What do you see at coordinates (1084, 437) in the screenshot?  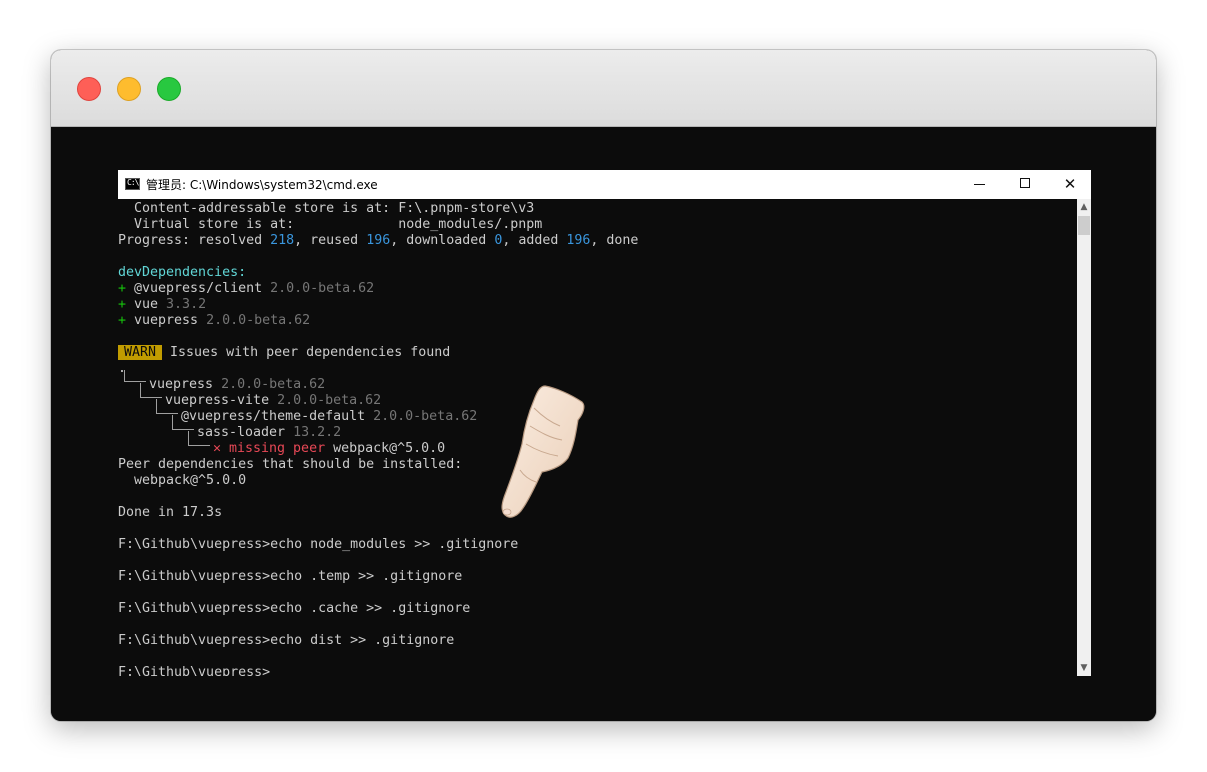 I see `vertical-scrollbar: ▲ ▼` at bounding box center [1084, 437].